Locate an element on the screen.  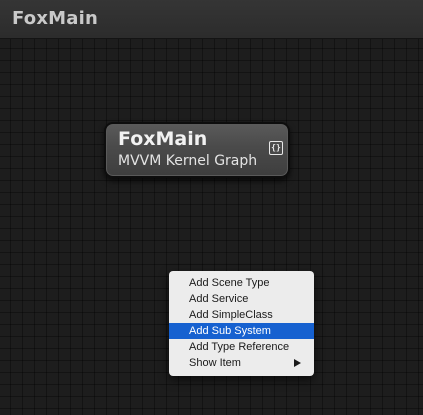
menu-item-add-sub-system: Add Sub System is located at coordinates (241, 331).